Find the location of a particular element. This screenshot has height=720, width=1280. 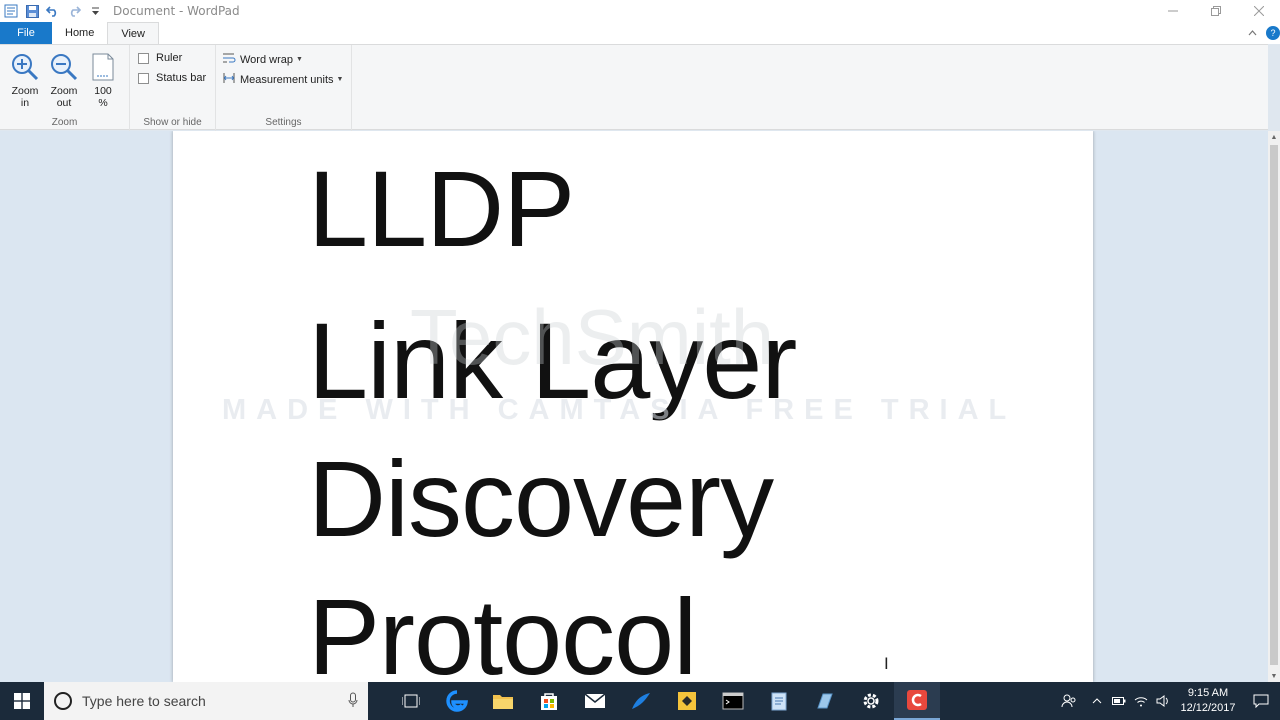

file-explorer-icon is located at coordinates (503, 701).